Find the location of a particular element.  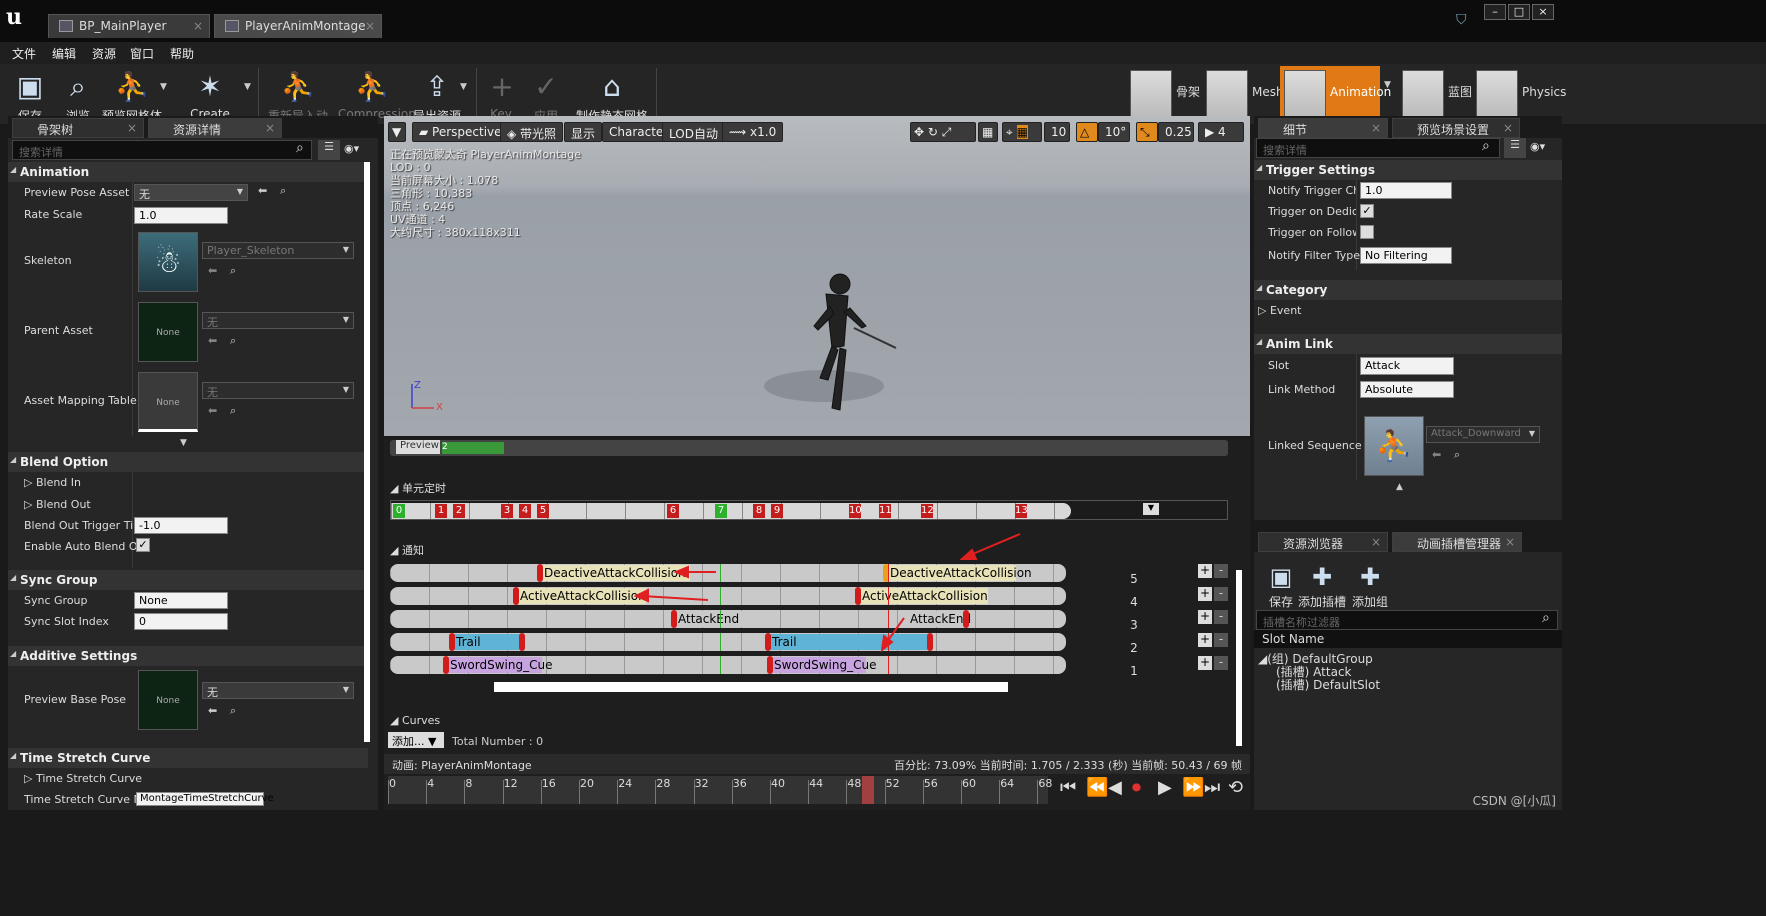

time-stretch-curve-label: ▷ Time Stretch Curve is located at coordinates (83, 783).